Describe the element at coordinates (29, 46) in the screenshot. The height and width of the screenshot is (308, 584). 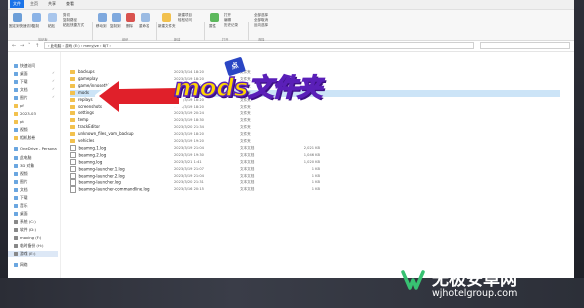
I see `recent-dropdown-icon: ˅` at that location.